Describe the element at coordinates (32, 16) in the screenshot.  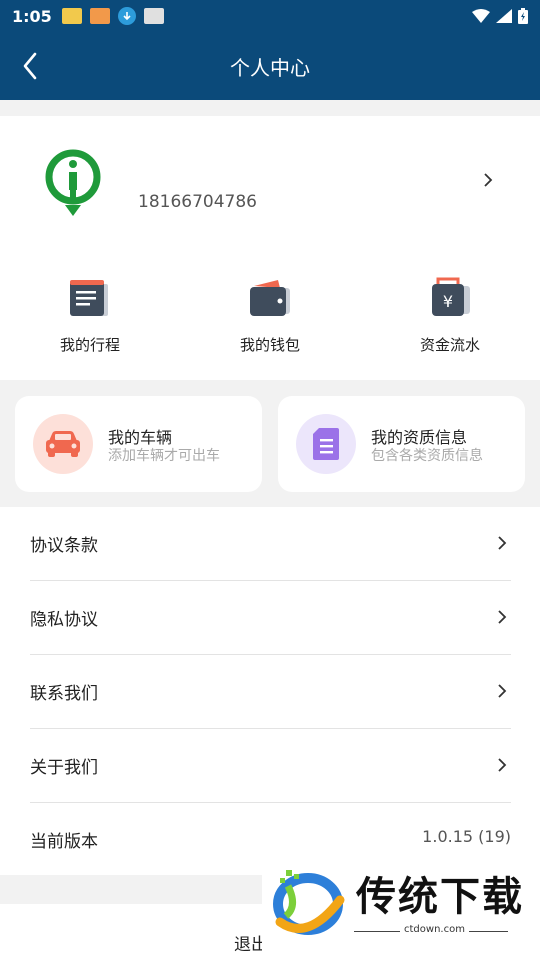
I see `status-time: 1:05` at that location.